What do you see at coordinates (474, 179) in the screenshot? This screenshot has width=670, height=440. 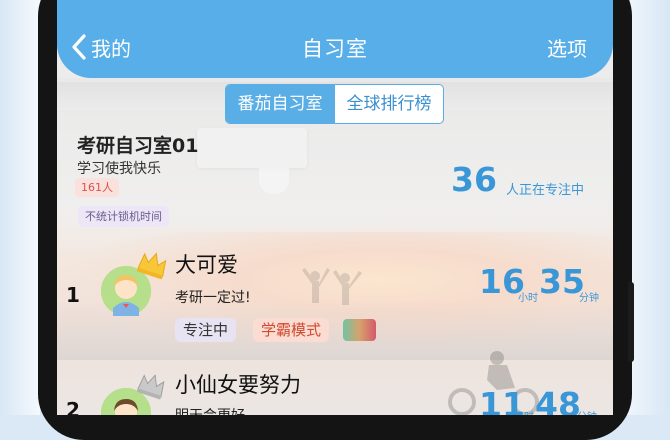 I see `focusing-count: 36` at bounding box center [474, 179].